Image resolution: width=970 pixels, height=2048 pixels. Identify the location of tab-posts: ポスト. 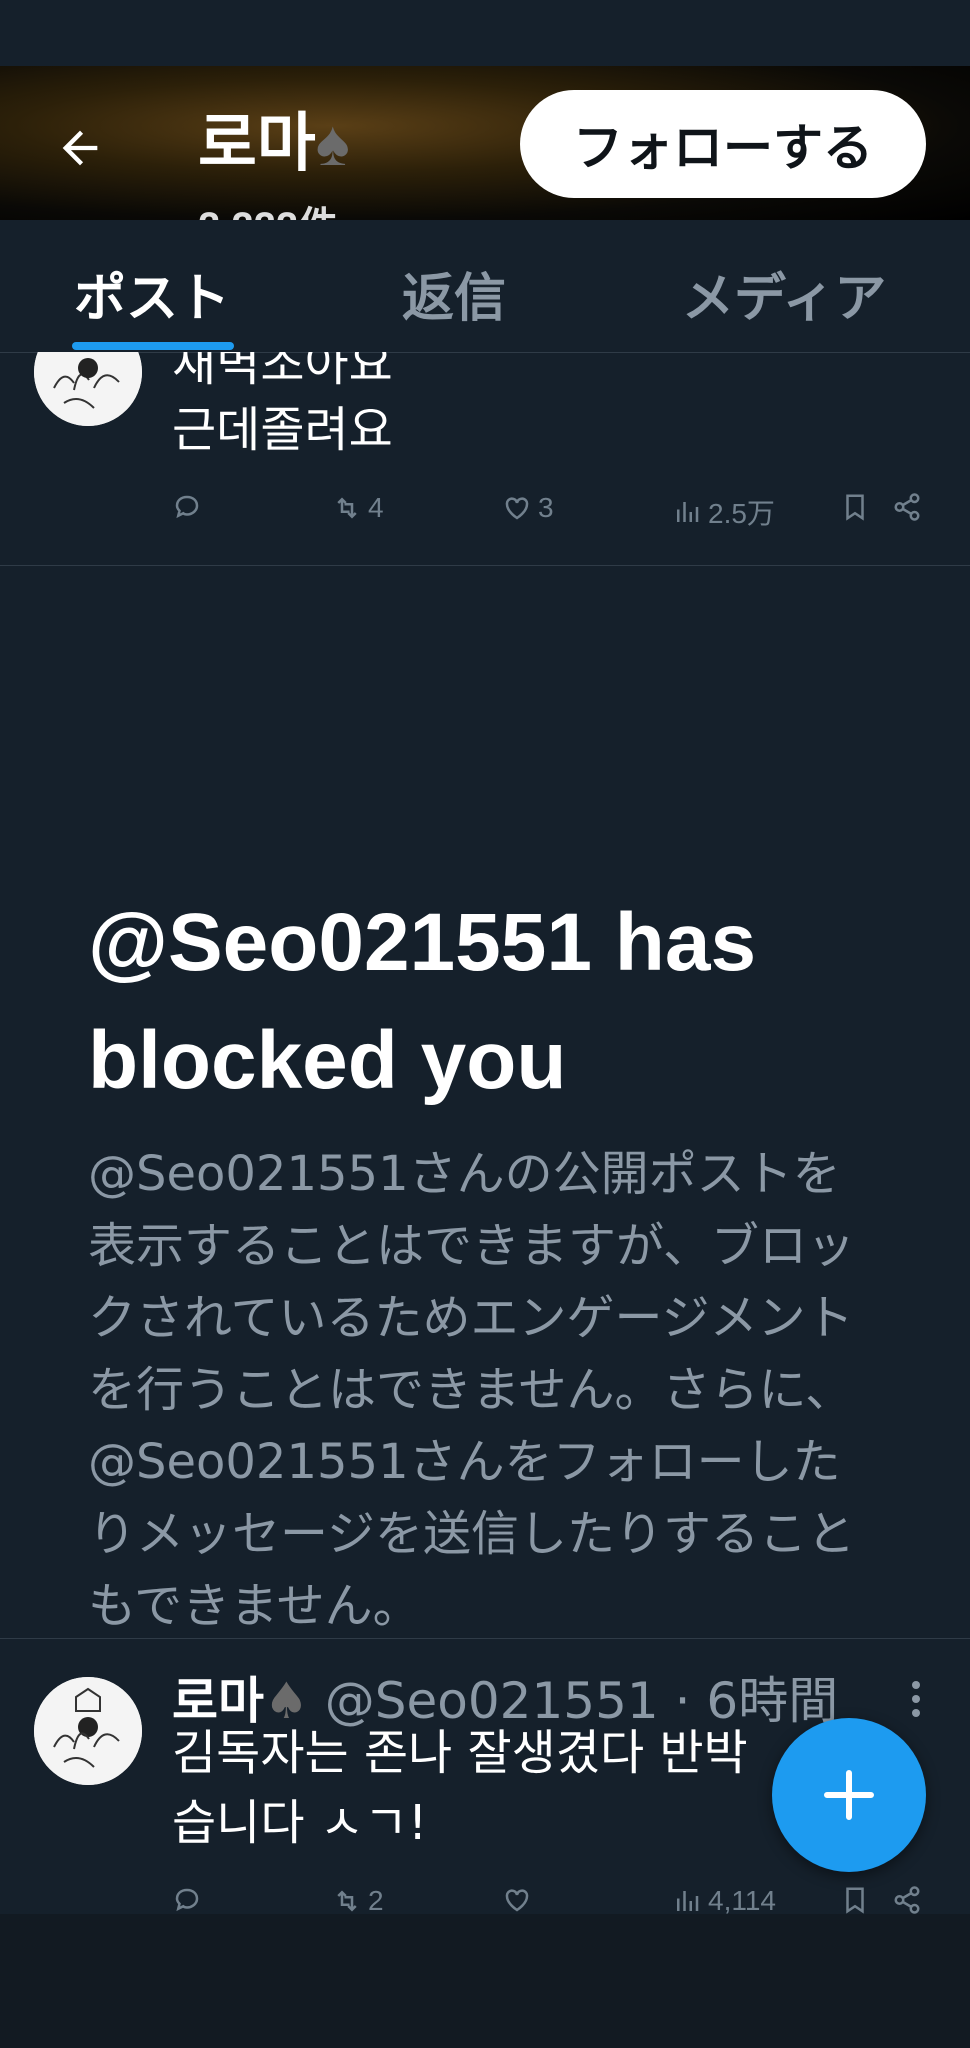
(152, 293).